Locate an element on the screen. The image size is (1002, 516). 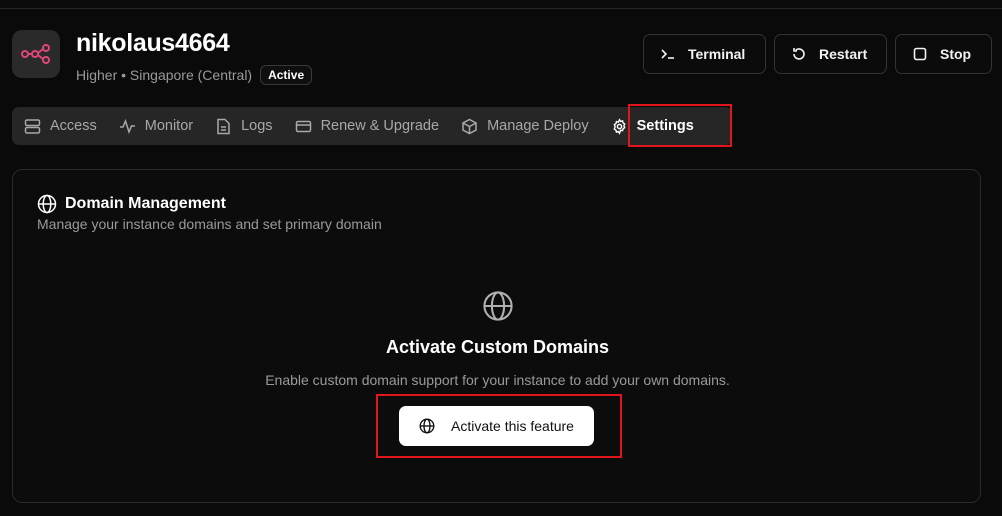
activity-icon is located at coordinates (127, 126).